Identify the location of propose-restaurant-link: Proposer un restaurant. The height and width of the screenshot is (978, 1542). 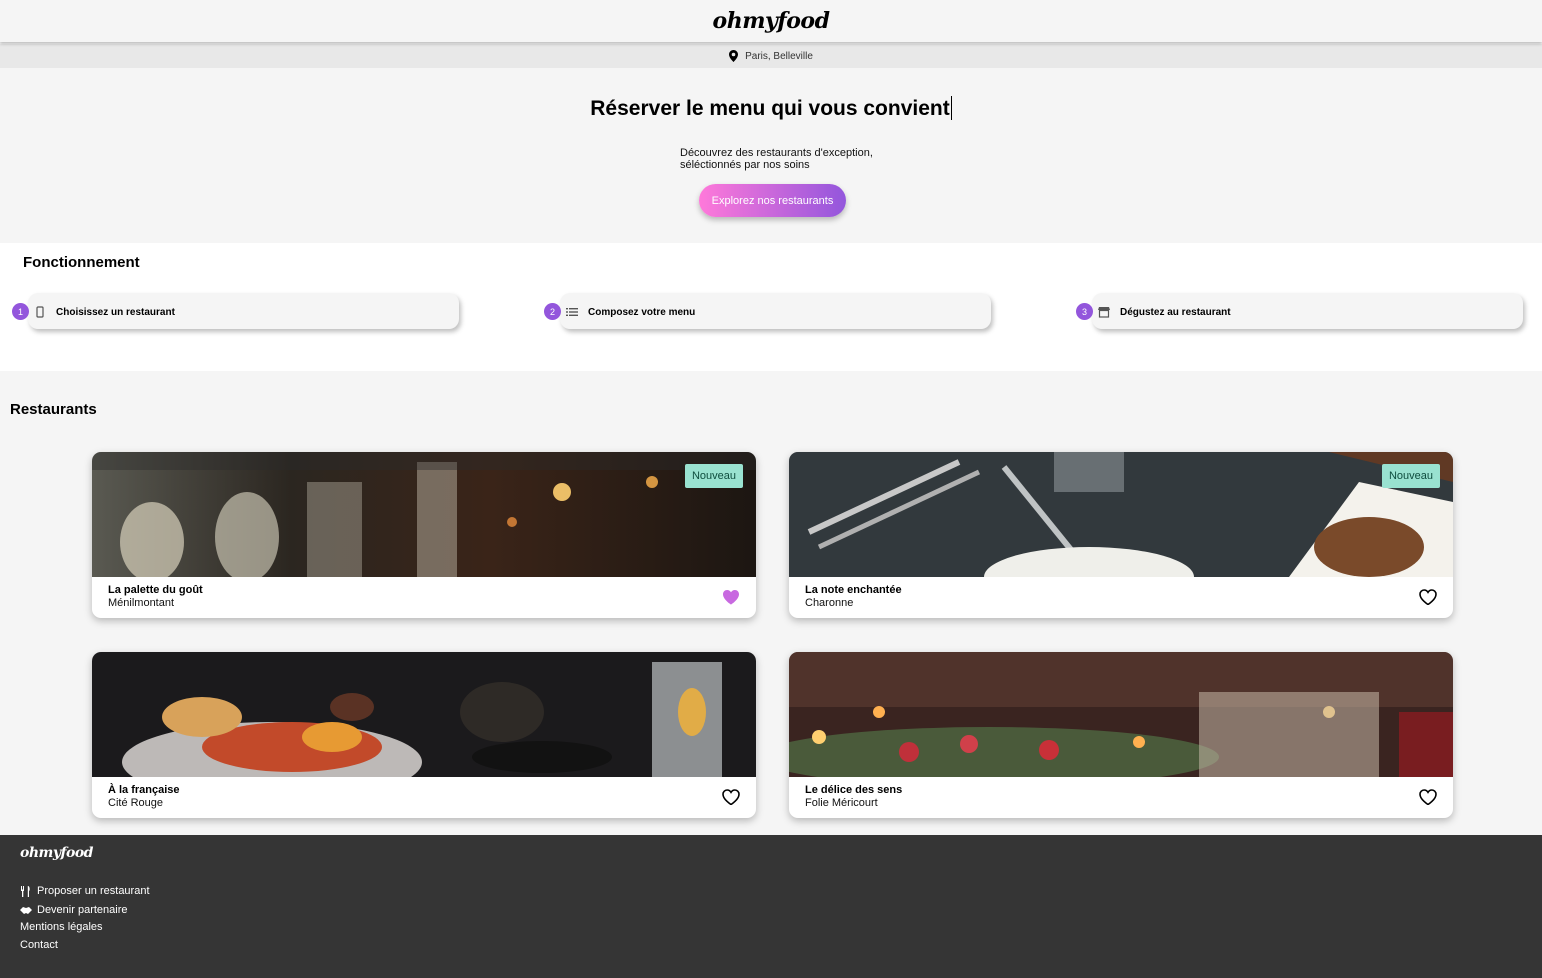
(85, 891).